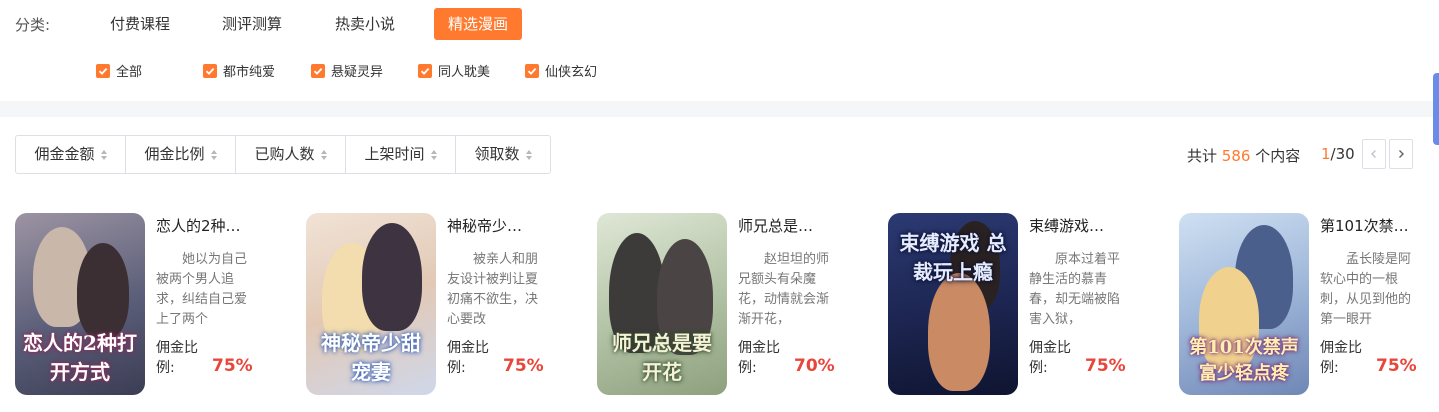 The image size is (1439, 412). What do you see at coordinates (357, 72) in the screenshot?
I see `filter-label: 悬疑灵异` at bounding box center [357, 72].